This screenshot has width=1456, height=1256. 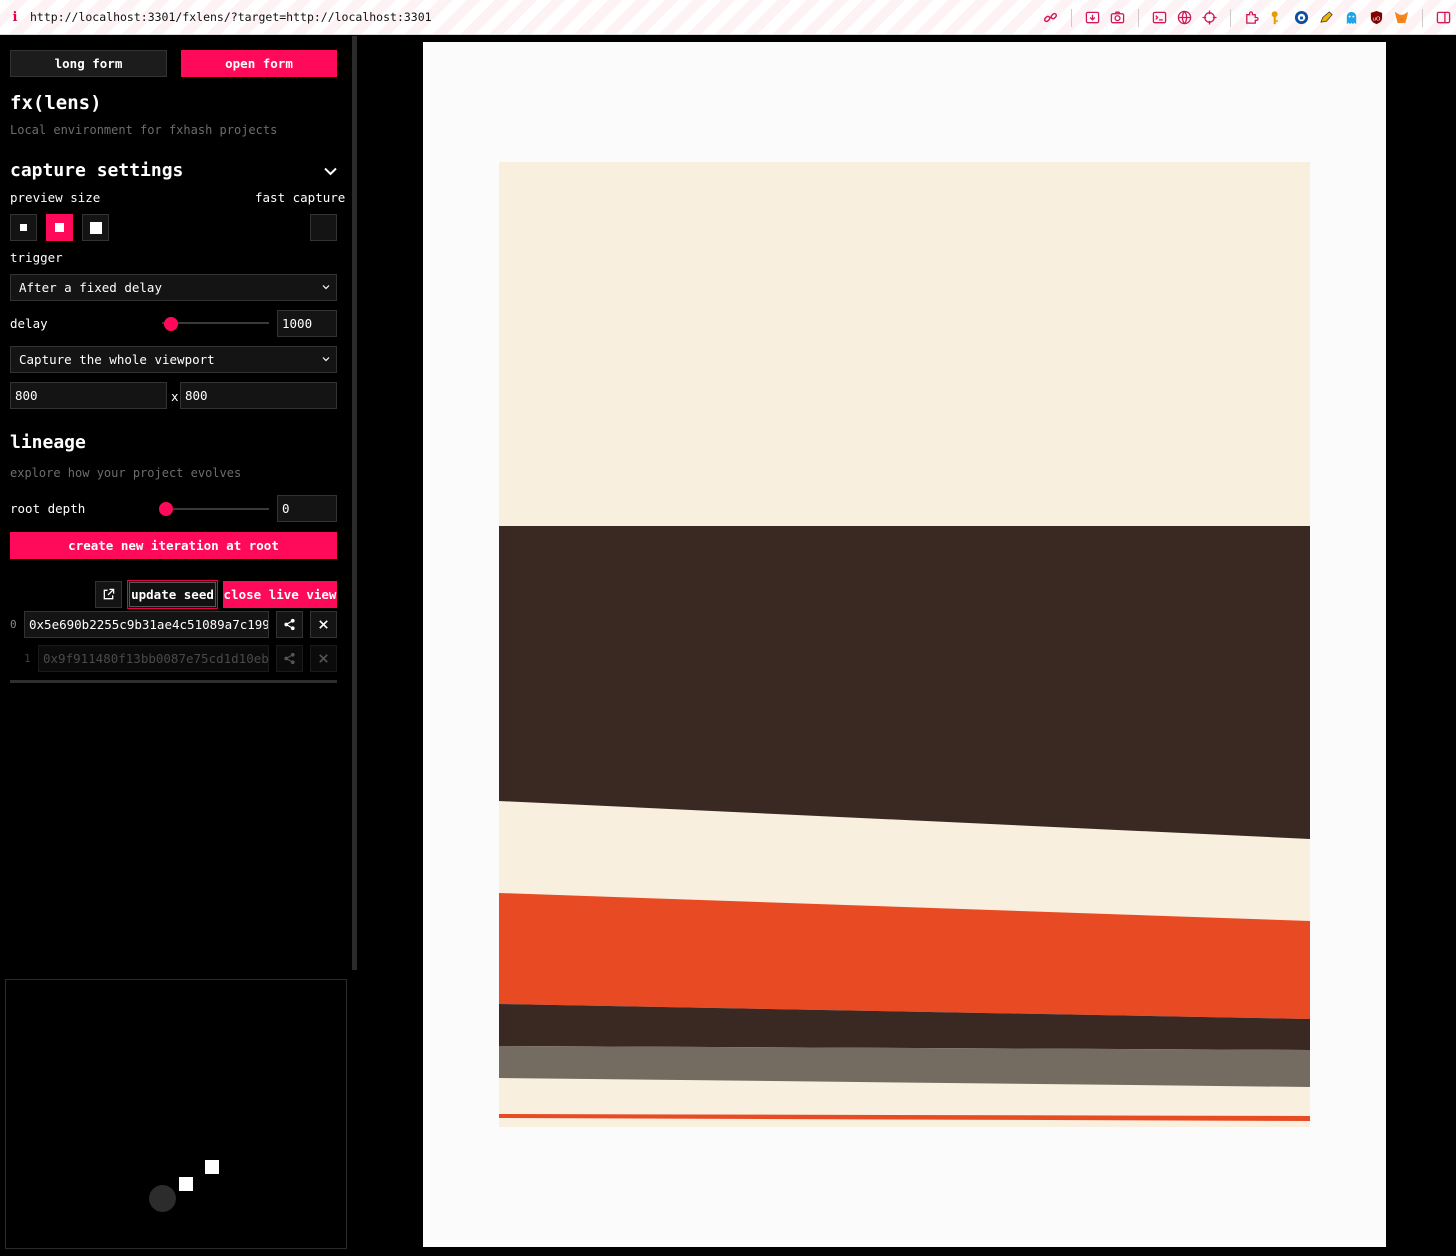 I want to click on lineage-subtitle: explore how your project evolves, so click(x=126, y=473).